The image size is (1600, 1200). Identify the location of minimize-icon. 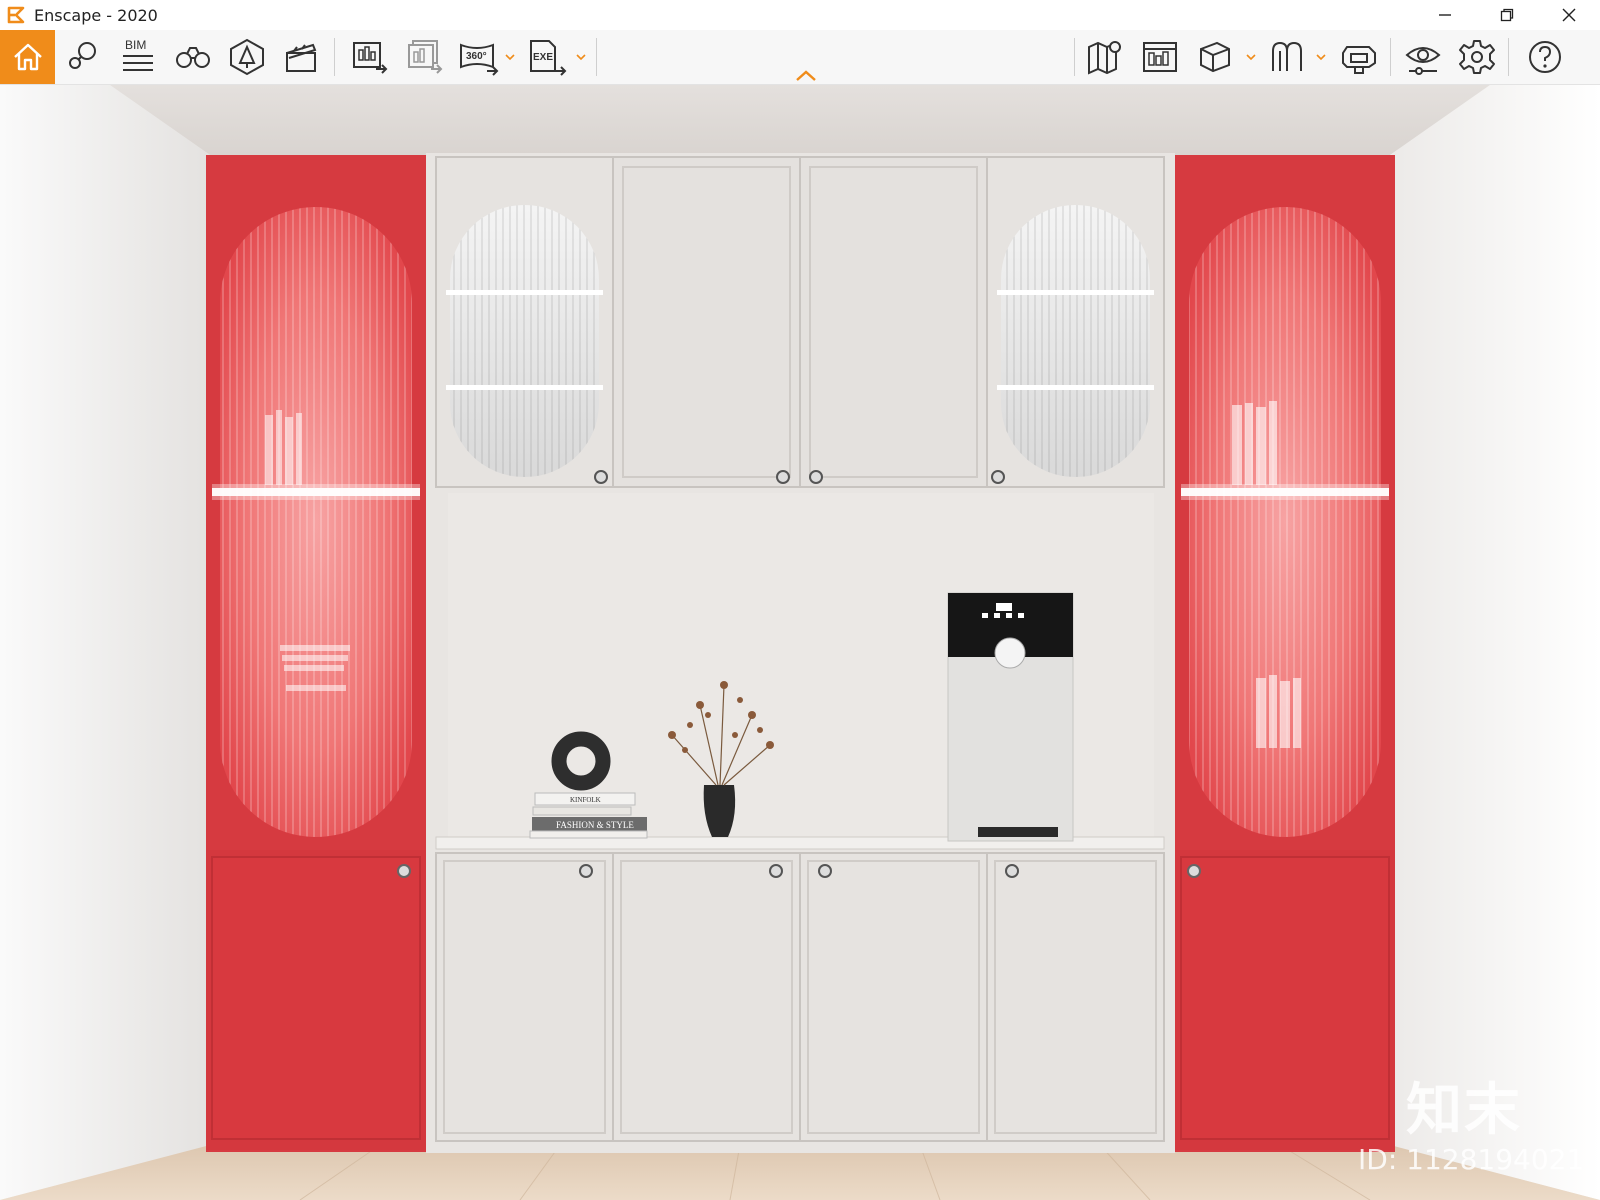
(1445, 15).